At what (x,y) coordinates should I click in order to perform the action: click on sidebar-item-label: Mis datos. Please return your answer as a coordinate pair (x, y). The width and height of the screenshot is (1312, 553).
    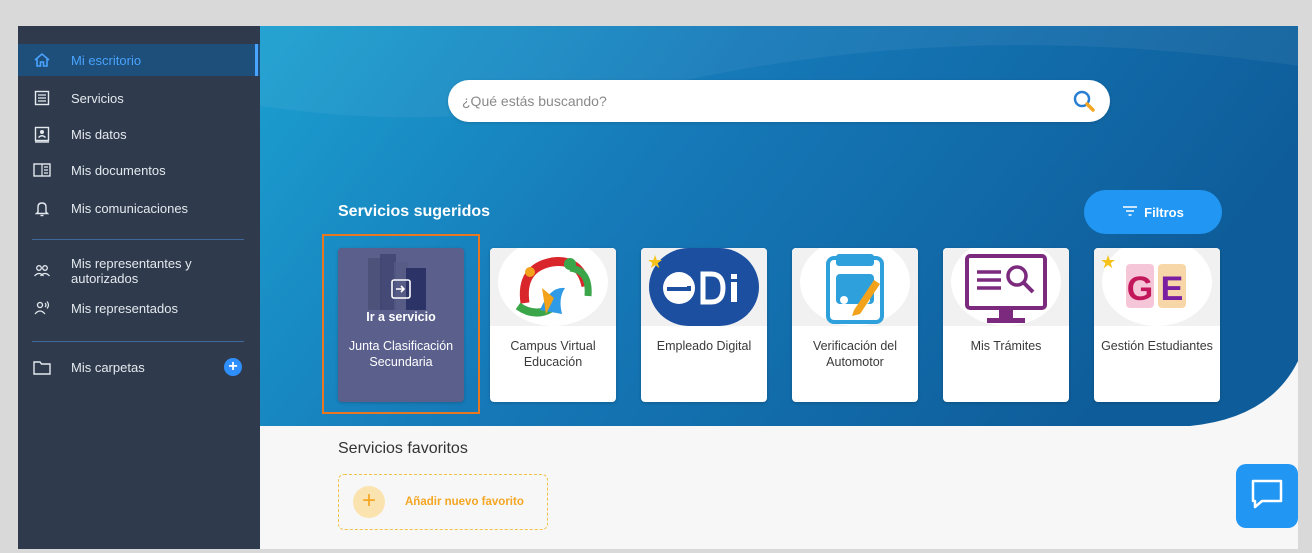
    Looking at the image, I should click on (99, 134).